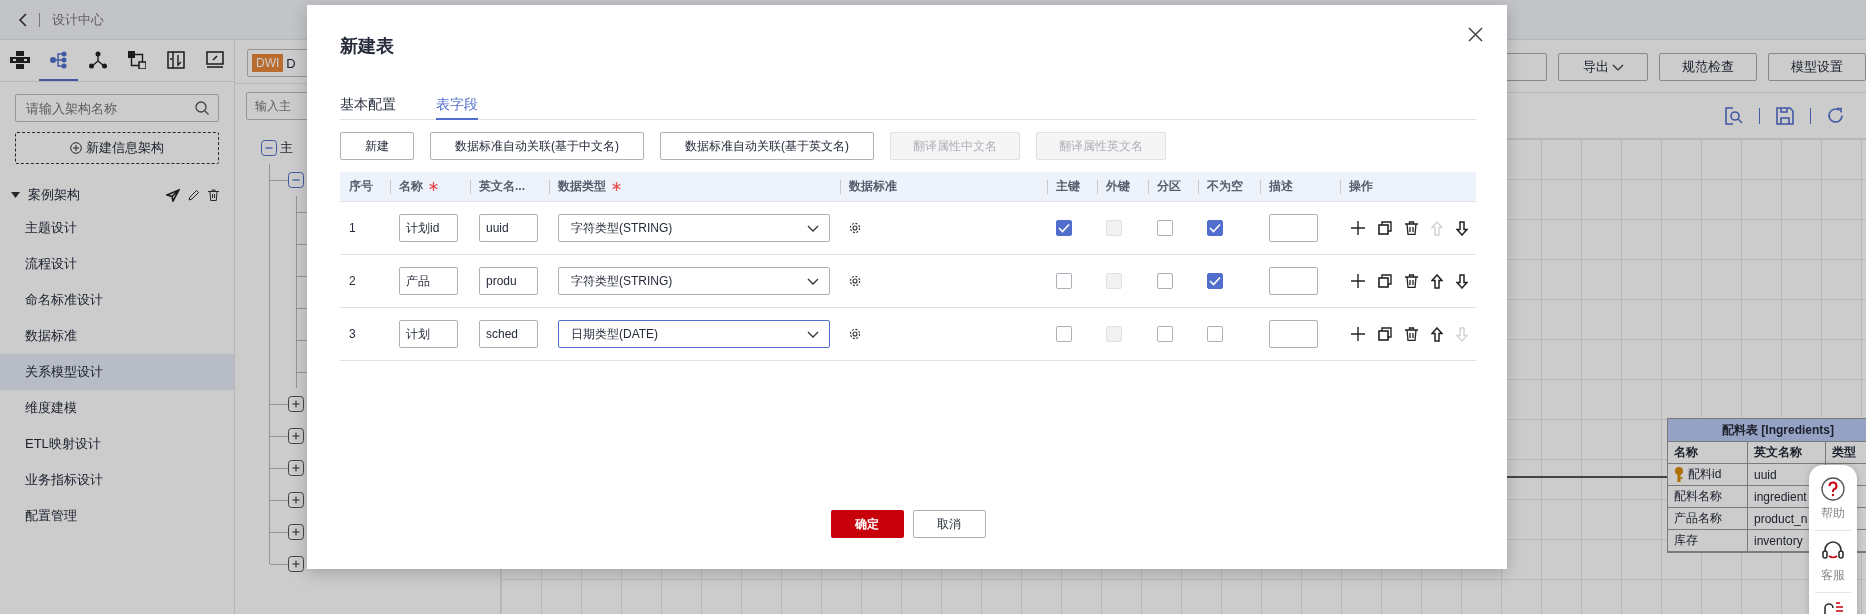 The image size is (1866, 614). What do you see at coordinates (1817, 67) in the screenshot?
I see `toolbar-button: 模型设置` at bounding box center [1817, 67].